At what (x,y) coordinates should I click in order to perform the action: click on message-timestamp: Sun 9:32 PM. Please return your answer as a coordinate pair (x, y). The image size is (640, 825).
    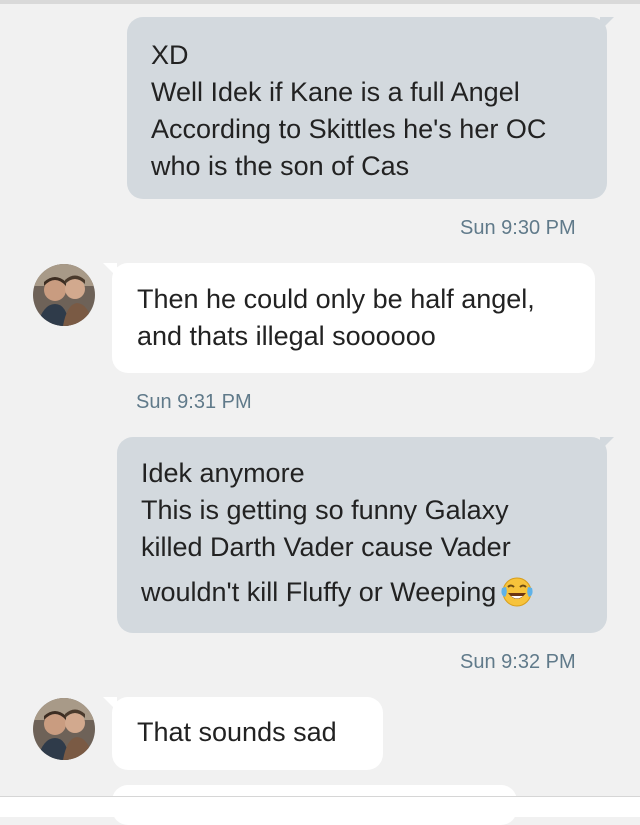
    Looking at the image, I should click on (518, 662).